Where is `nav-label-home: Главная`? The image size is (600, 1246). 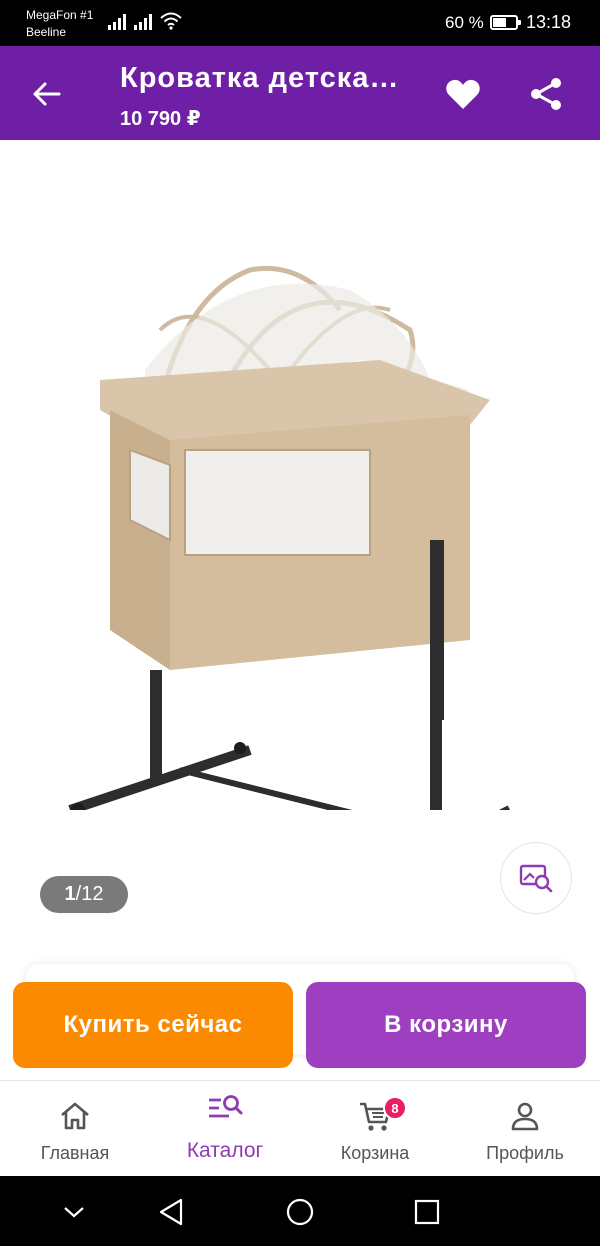 nav-label-home: Главная is located at coordinates (75, 1153).